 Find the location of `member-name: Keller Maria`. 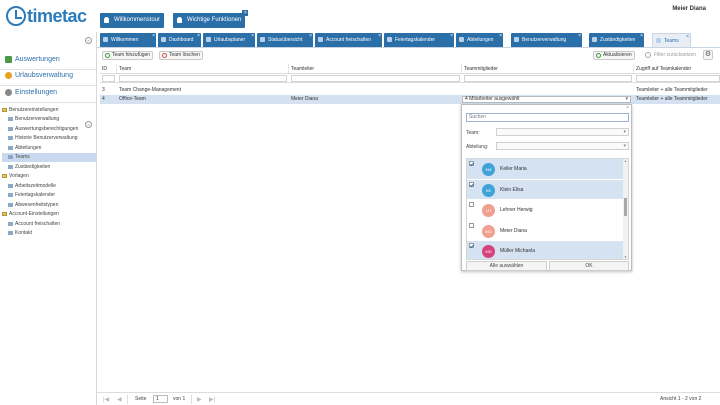

member-name: Keller Maria is located at coordinates (513, 169).